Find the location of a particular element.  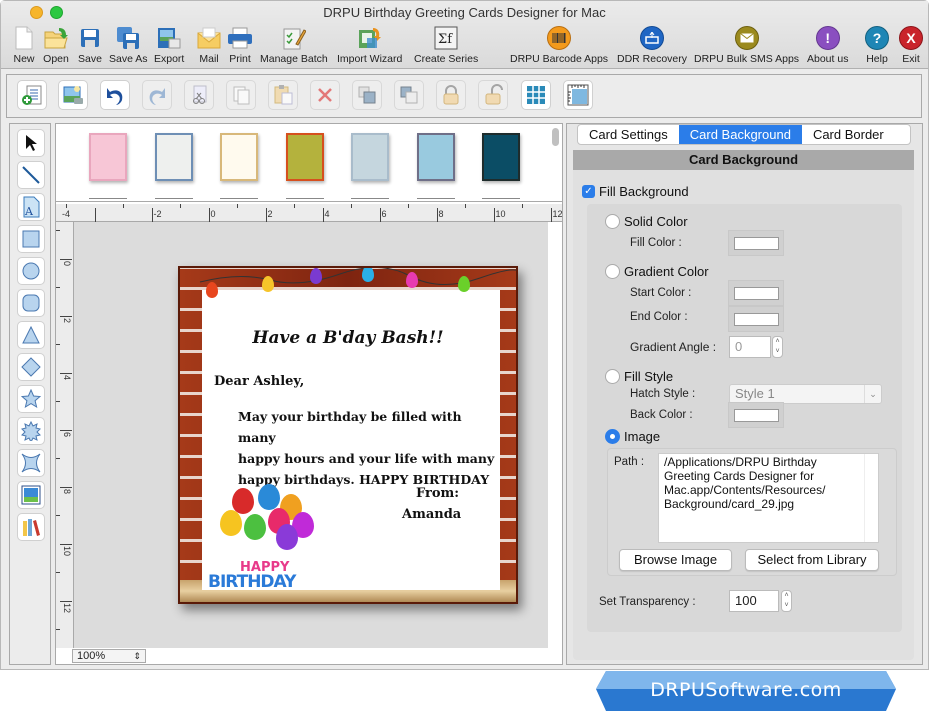

drpu-website-banner: DRPUSoftware.com is located at coordinates (746, 691).